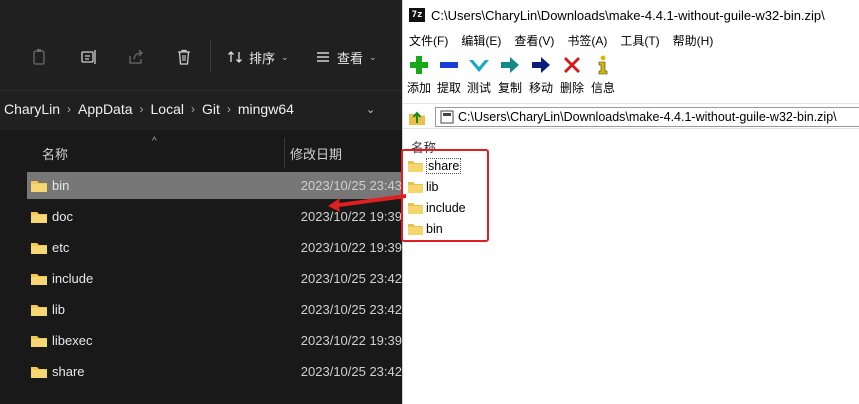 The height and width of the screenshot is (404, 859). I want to click on address-dropdown-icon: ⌄, so click(370, 109).